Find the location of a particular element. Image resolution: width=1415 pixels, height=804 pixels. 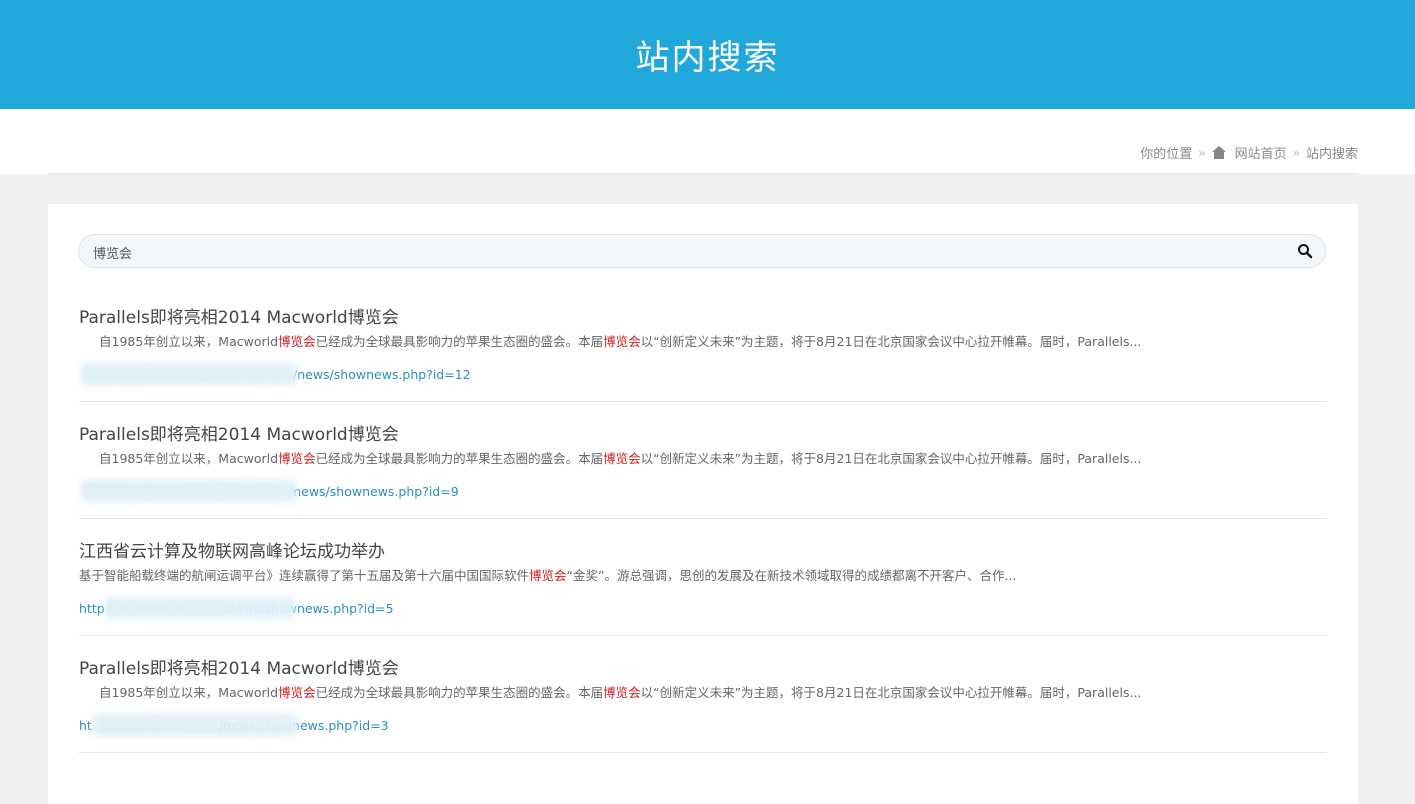

search-icon is located at coordinates (1305, 251).